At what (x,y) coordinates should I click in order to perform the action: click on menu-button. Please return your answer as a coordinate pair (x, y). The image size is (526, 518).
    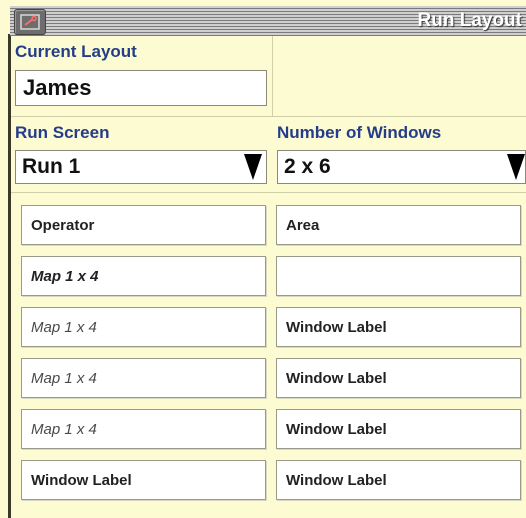
    Looking at the image, I should click on (30, 22).